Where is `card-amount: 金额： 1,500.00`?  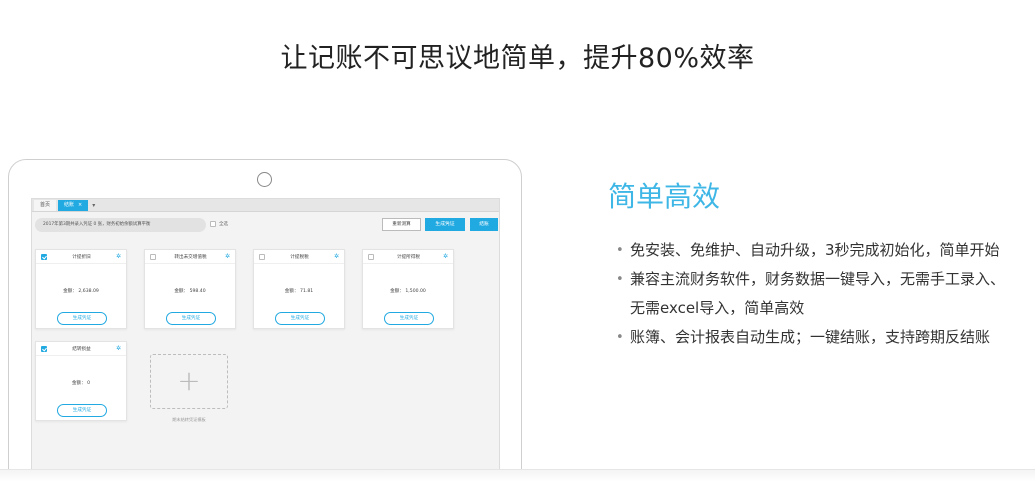
card-amount: 金额： 1,500.00 is located at coordinates (408, 291).